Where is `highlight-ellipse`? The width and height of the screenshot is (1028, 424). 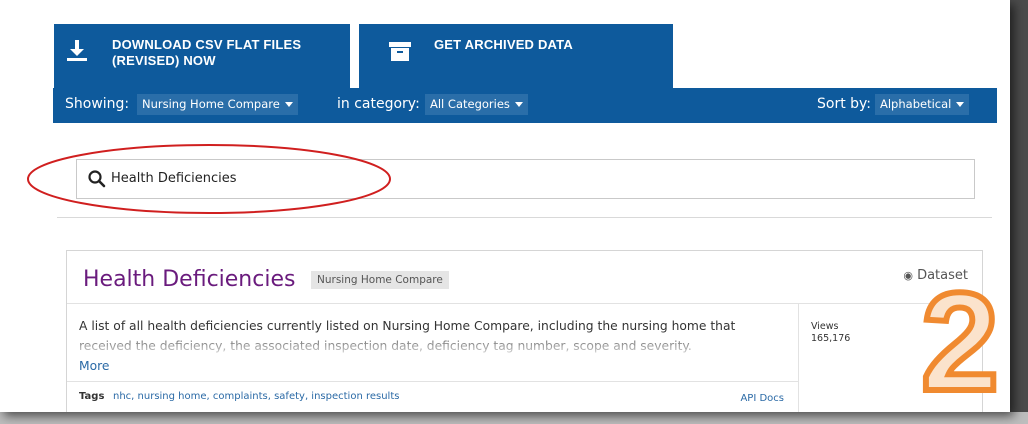
highlight-ellipse is located at coordinates (209, 179).